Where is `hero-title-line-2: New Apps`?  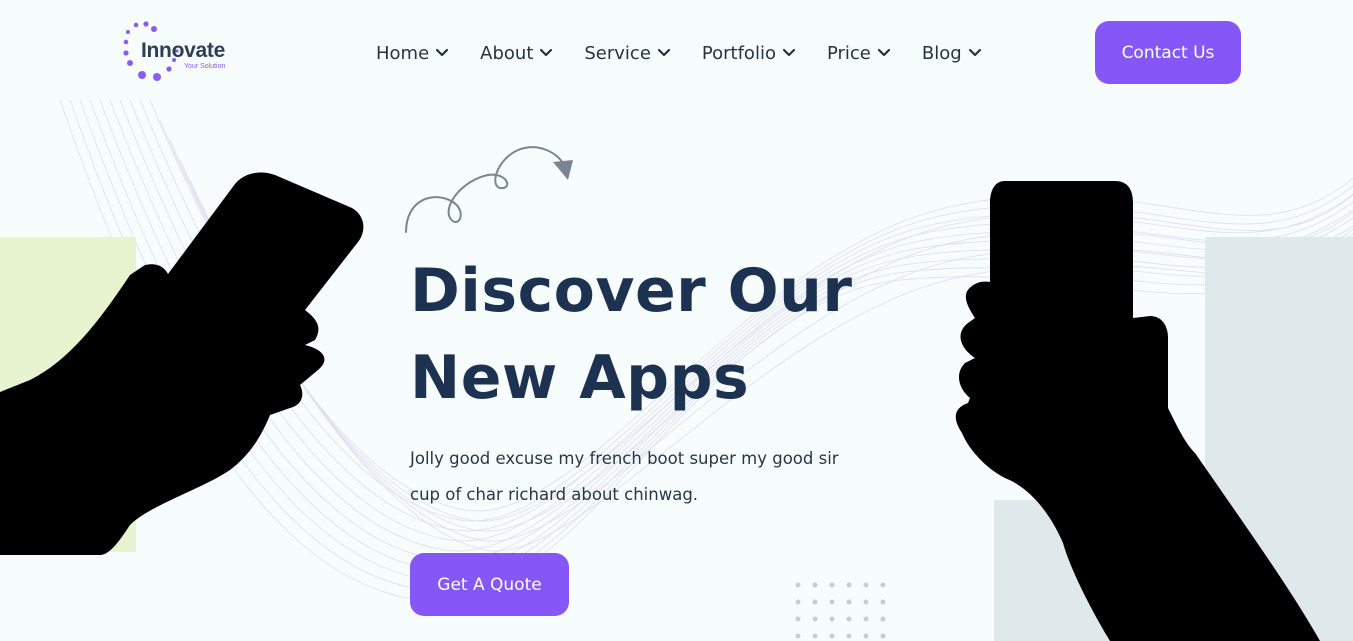
hero-title-line-2: New Apps is located at coordinates (580, 378).